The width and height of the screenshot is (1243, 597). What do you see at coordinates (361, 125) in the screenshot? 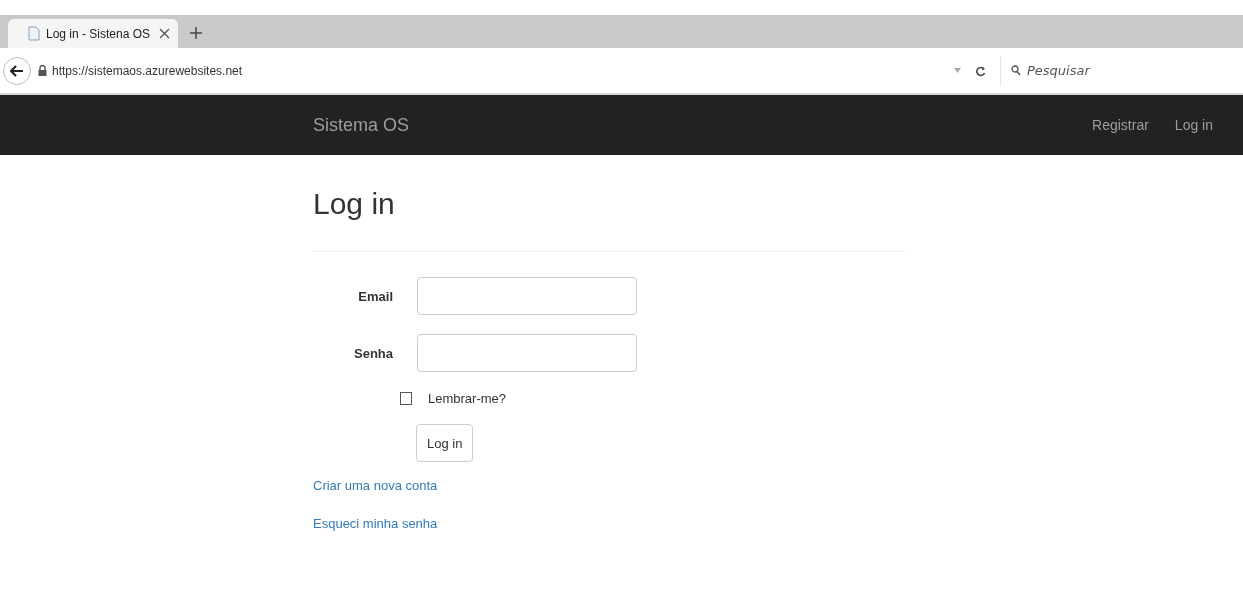
I see `brand-link: Sistema OS` at bounding box center [361, 125].